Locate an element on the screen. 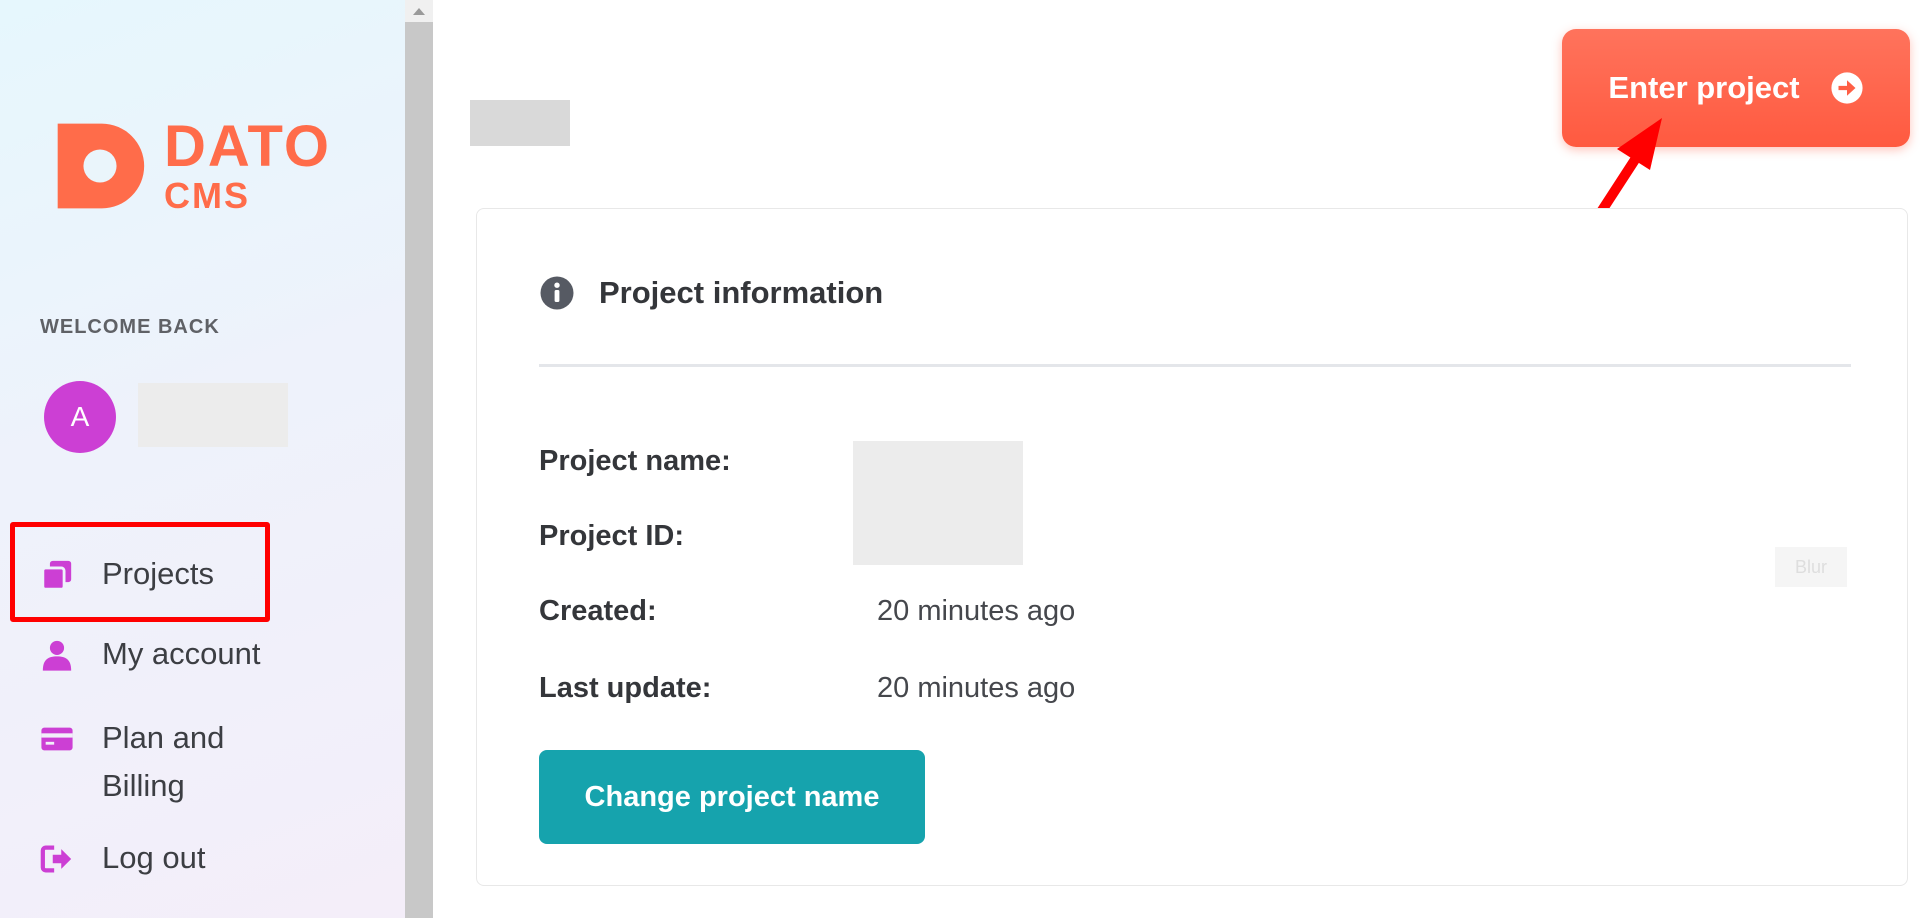 This screenshot has height=918, width=1920. logo-line-2: CMS is located at coordinates (207, 195).